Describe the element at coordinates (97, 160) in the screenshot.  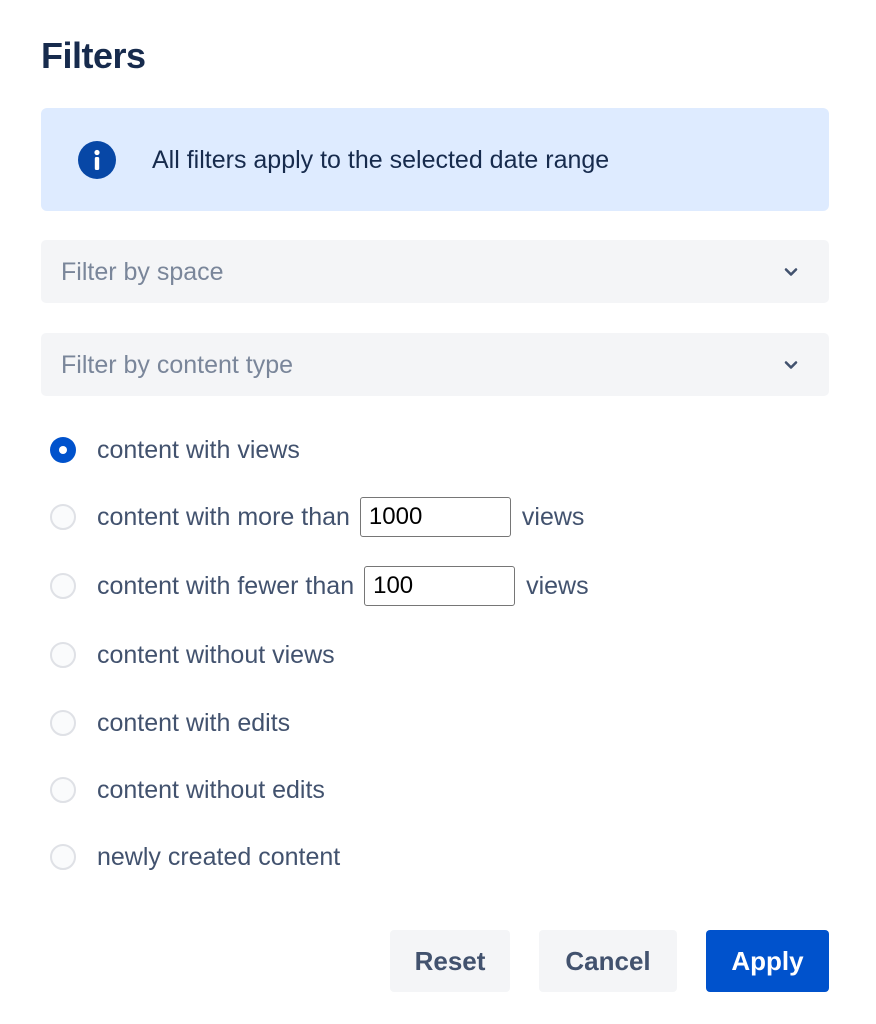
I see `info-icon` at that location.